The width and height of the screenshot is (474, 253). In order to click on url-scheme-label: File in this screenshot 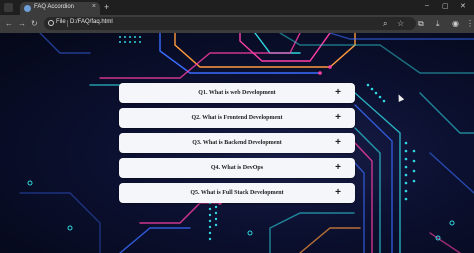, I will do `click(61, 22)`.